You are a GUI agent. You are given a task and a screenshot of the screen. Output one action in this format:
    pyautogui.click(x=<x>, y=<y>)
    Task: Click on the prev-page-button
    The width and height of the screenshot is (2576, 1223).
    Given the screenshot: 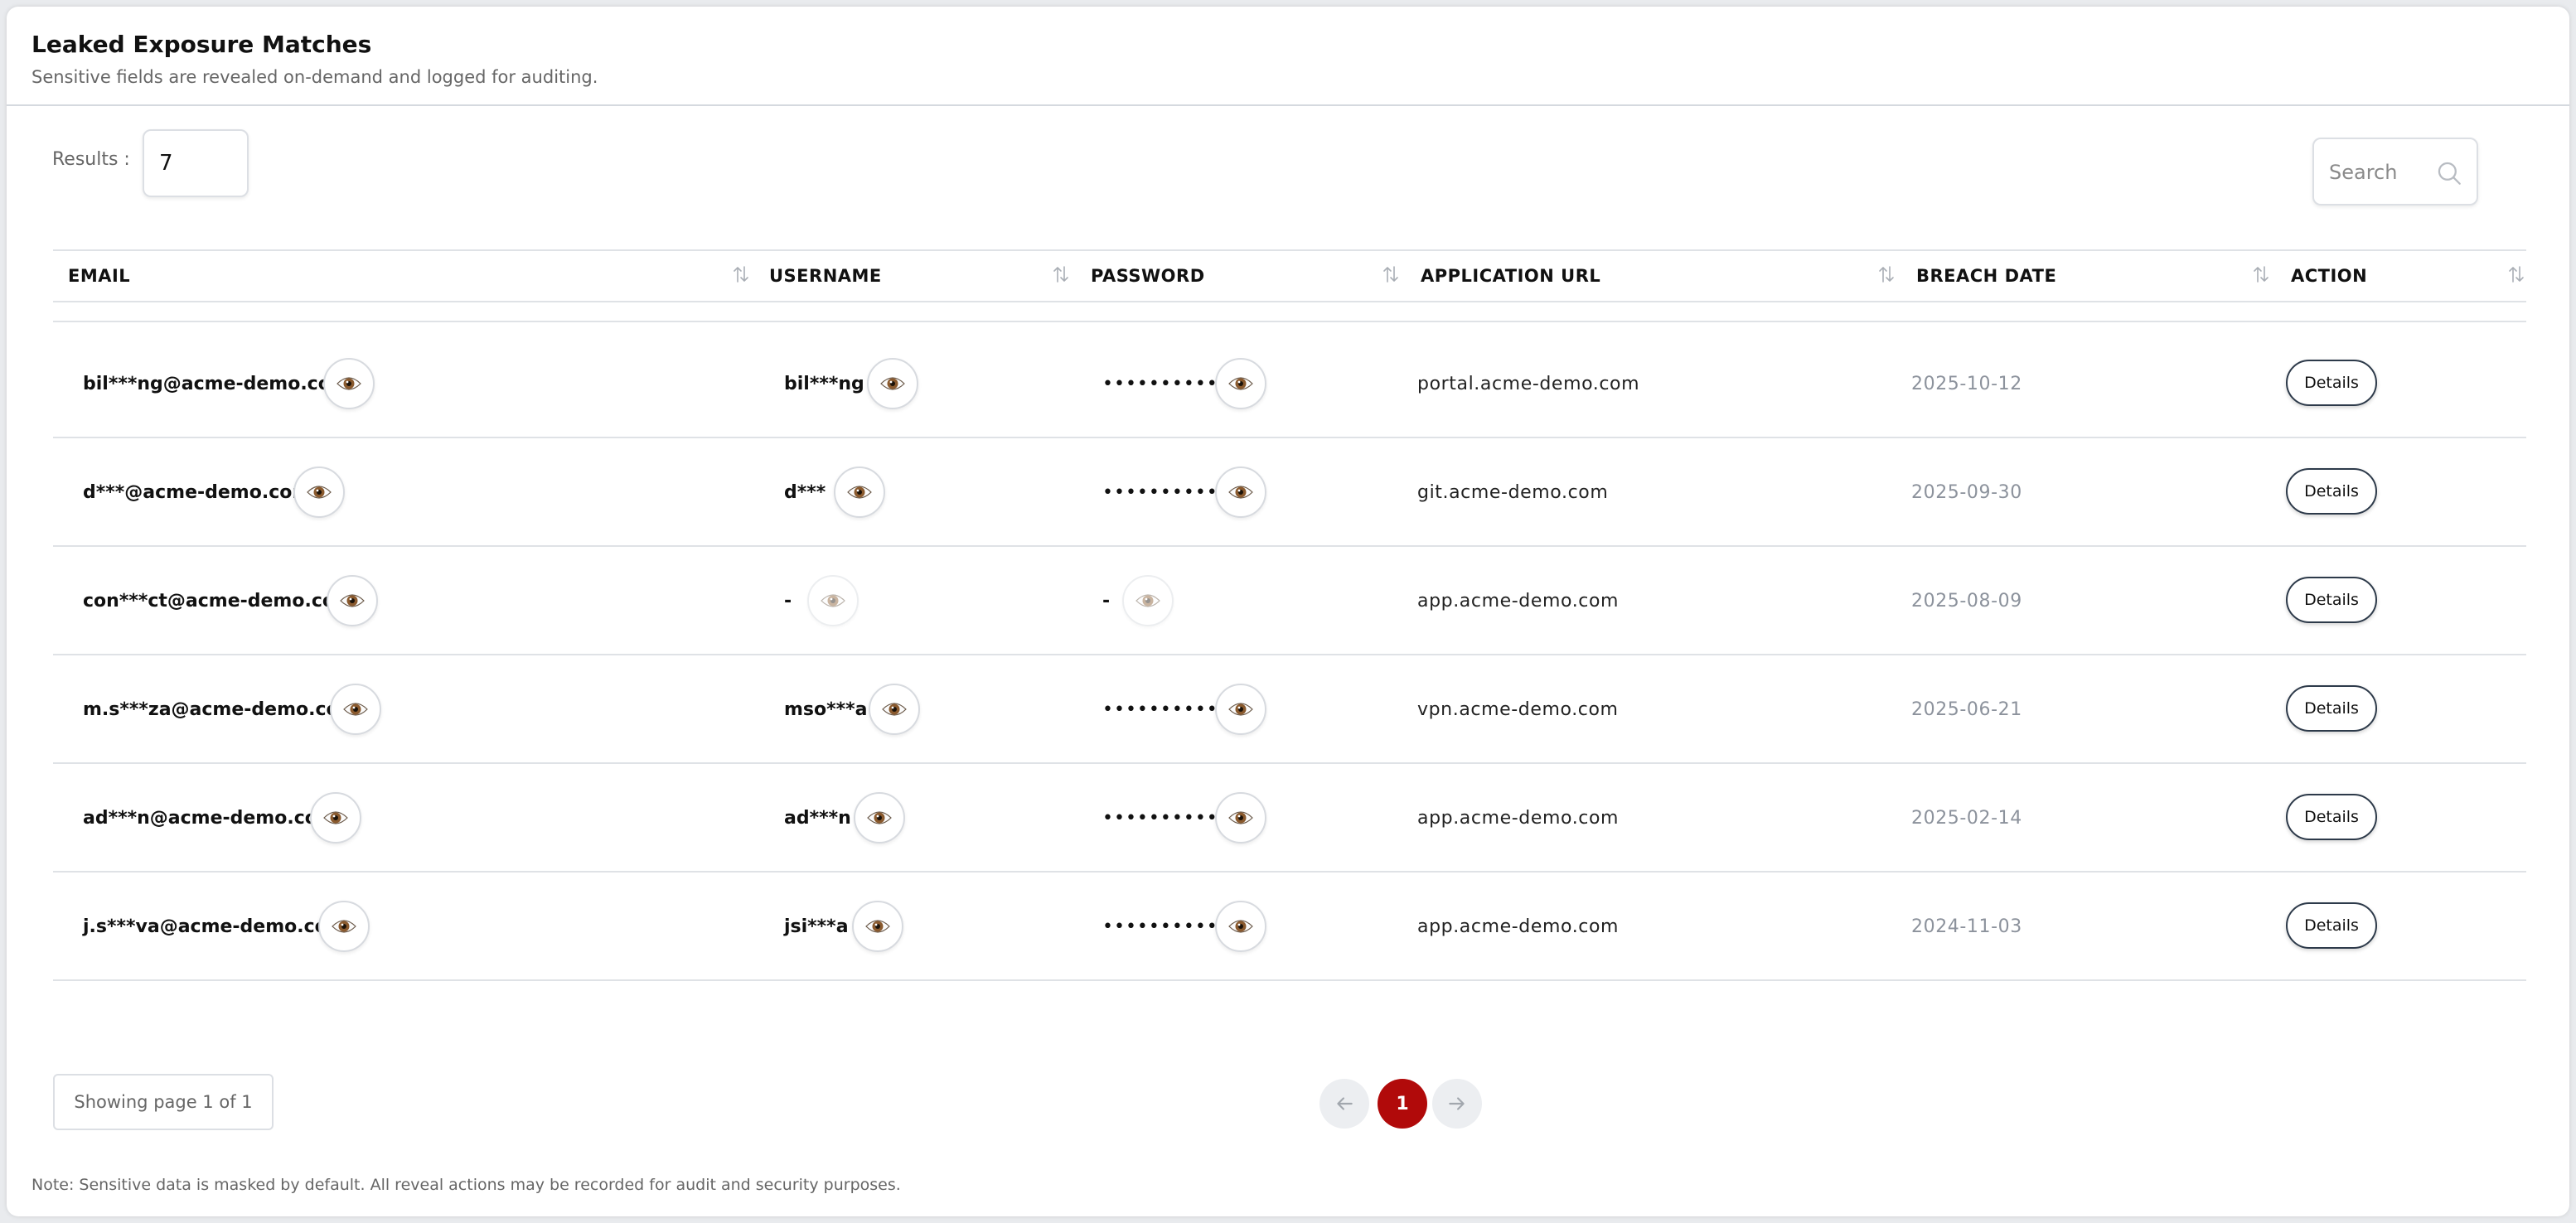 What is the action you would take?
    pyautogui.click(x=1344, y=1104)
    